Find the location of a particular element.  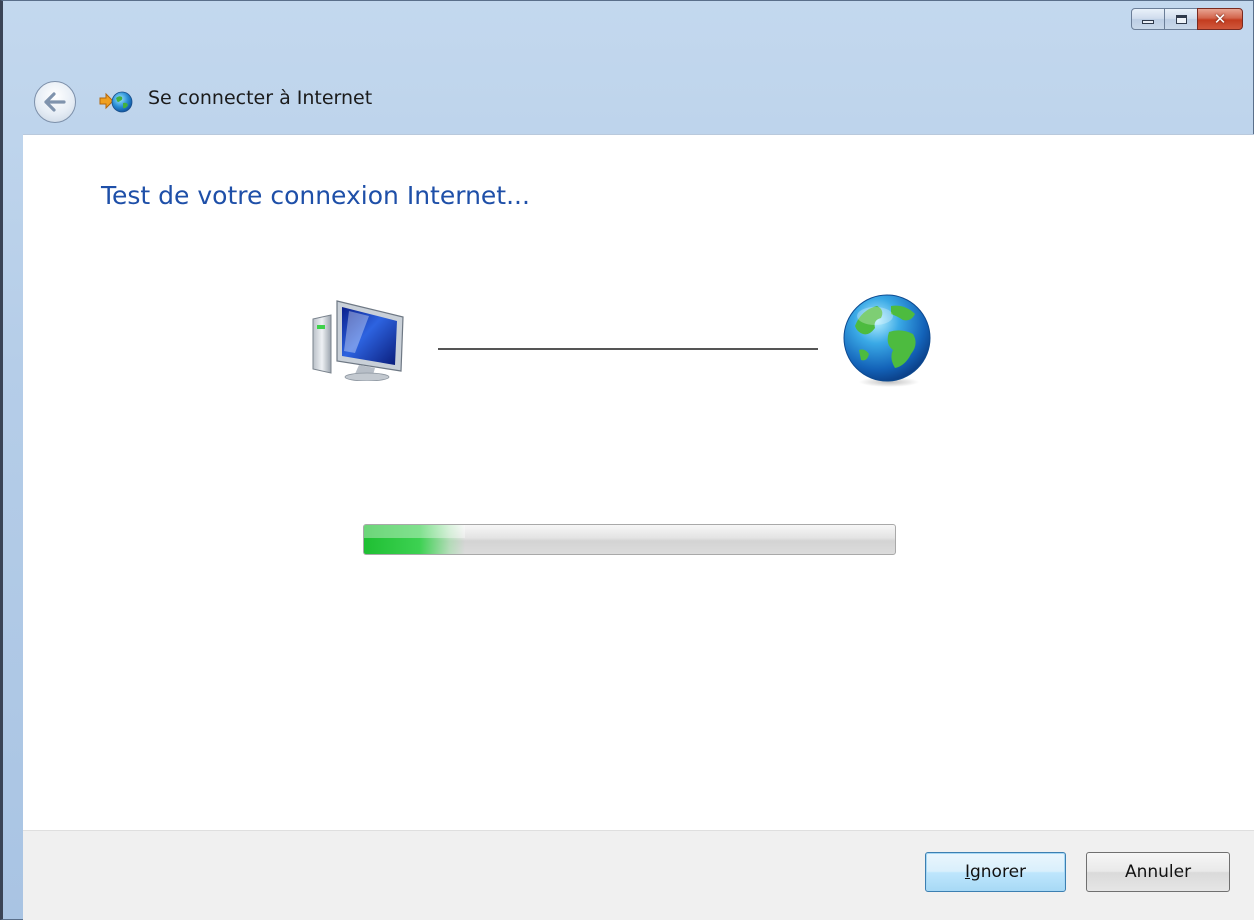

close-button: ✕ is located at coordinates (1220, 19).